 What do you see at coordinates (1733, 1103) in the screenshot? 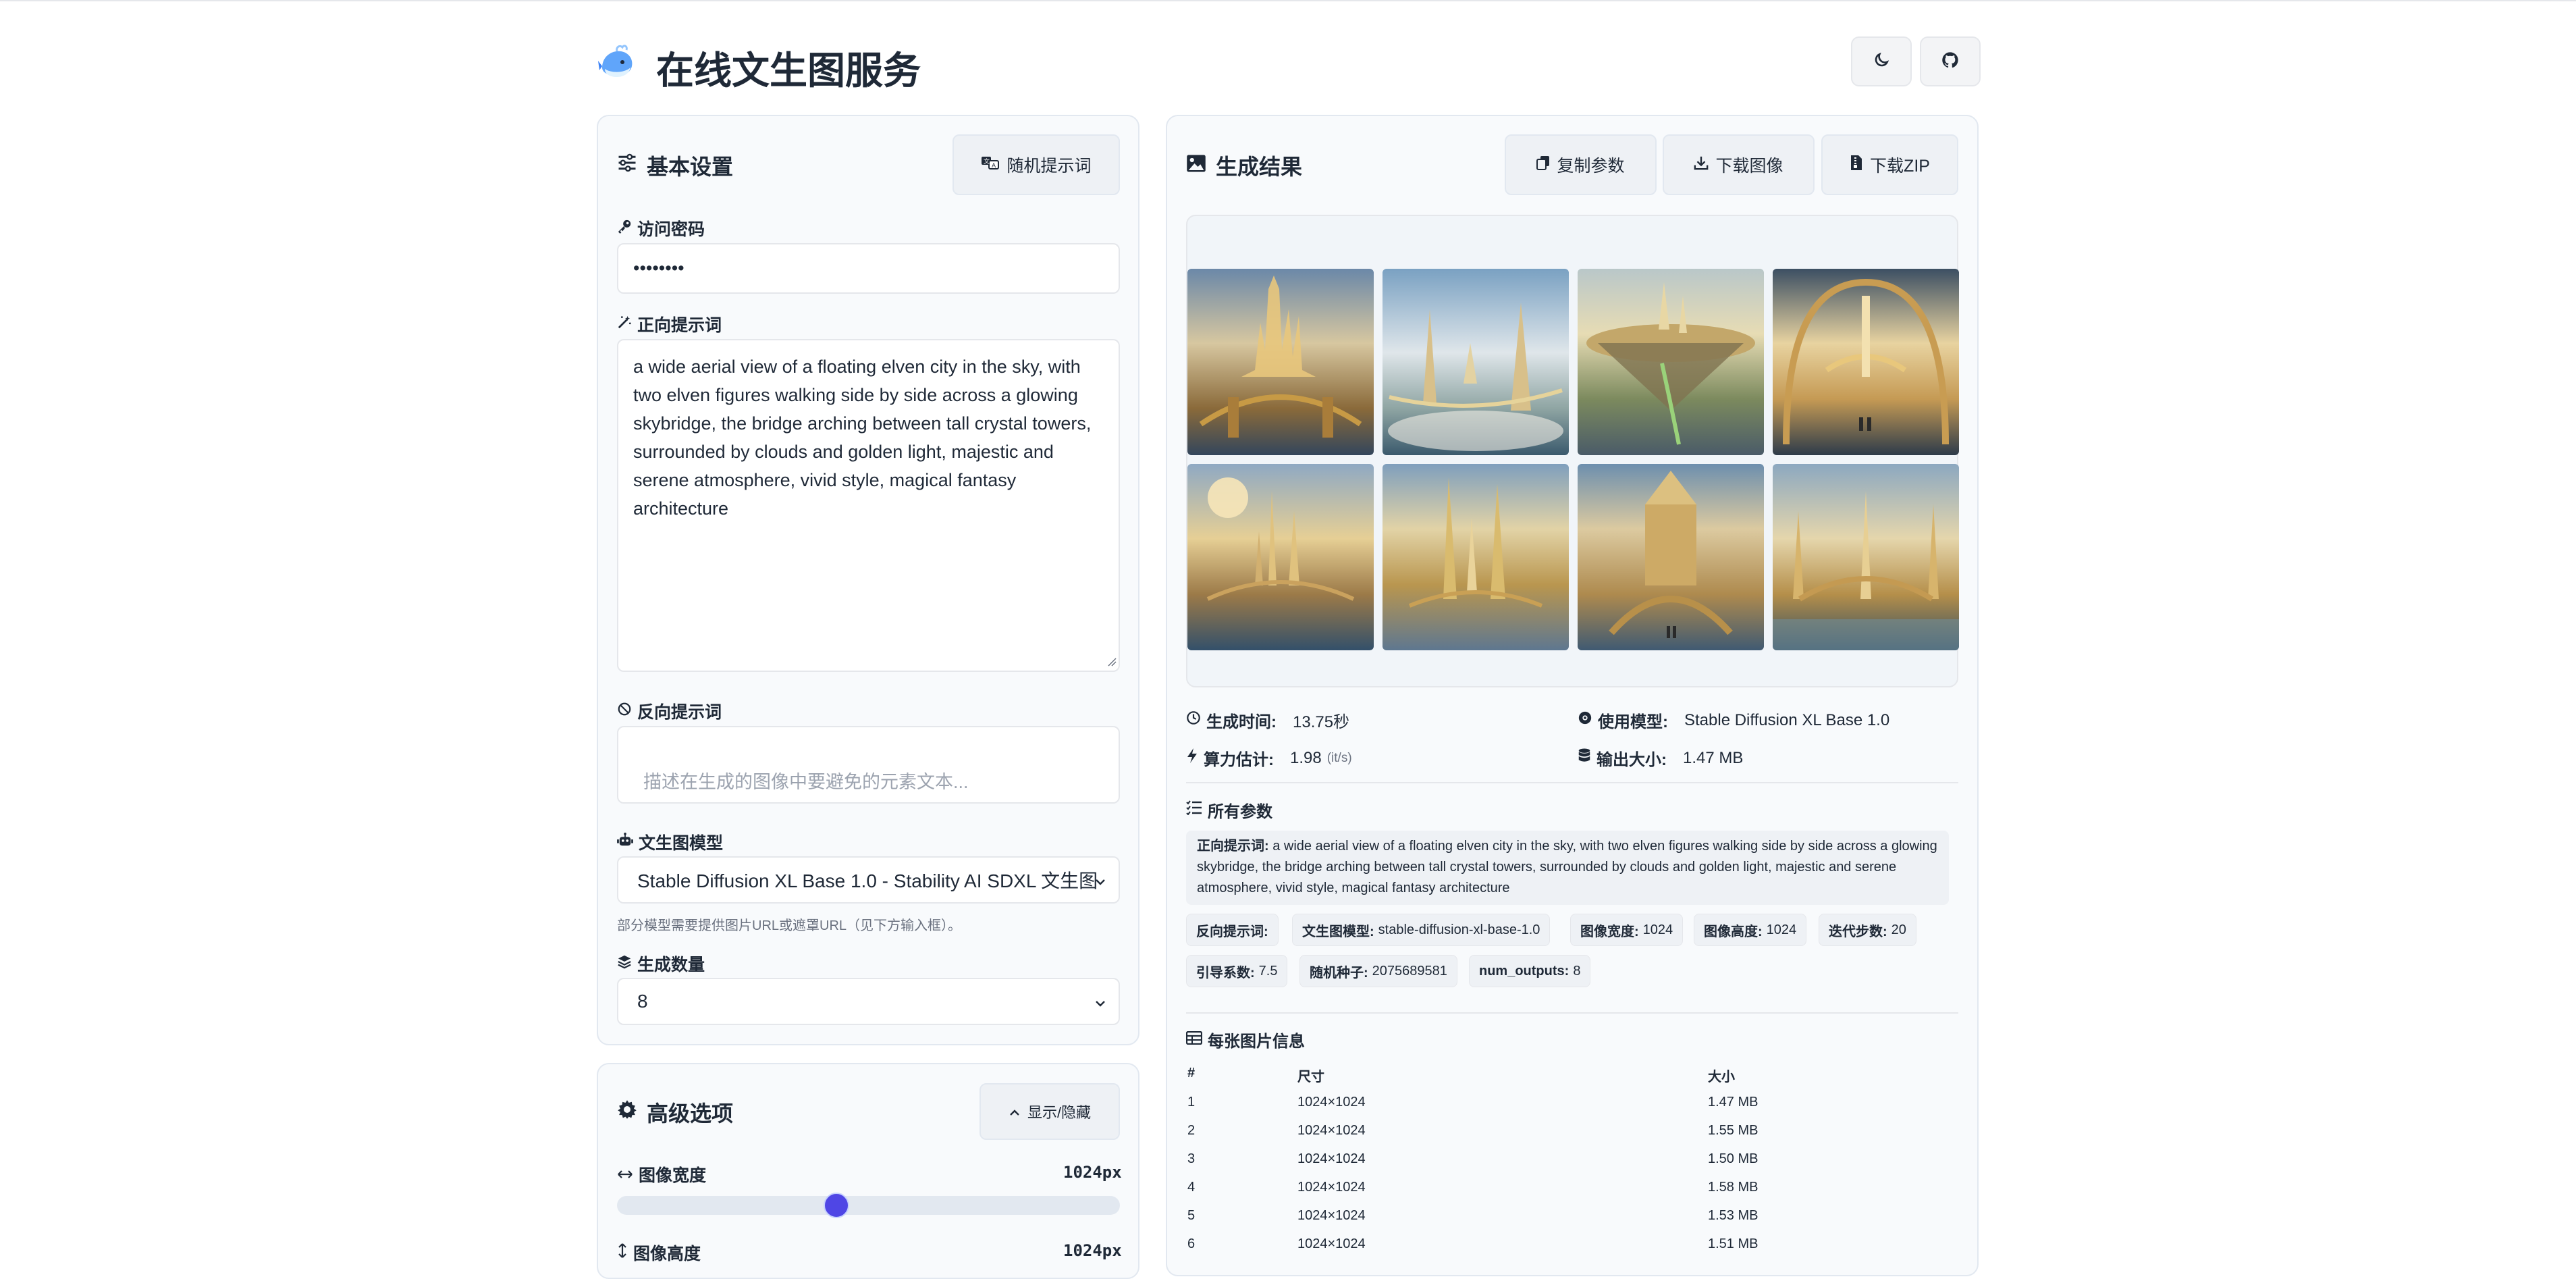
I see `table-cell: 1.47 MB` at bounding box center [1733, 1103].